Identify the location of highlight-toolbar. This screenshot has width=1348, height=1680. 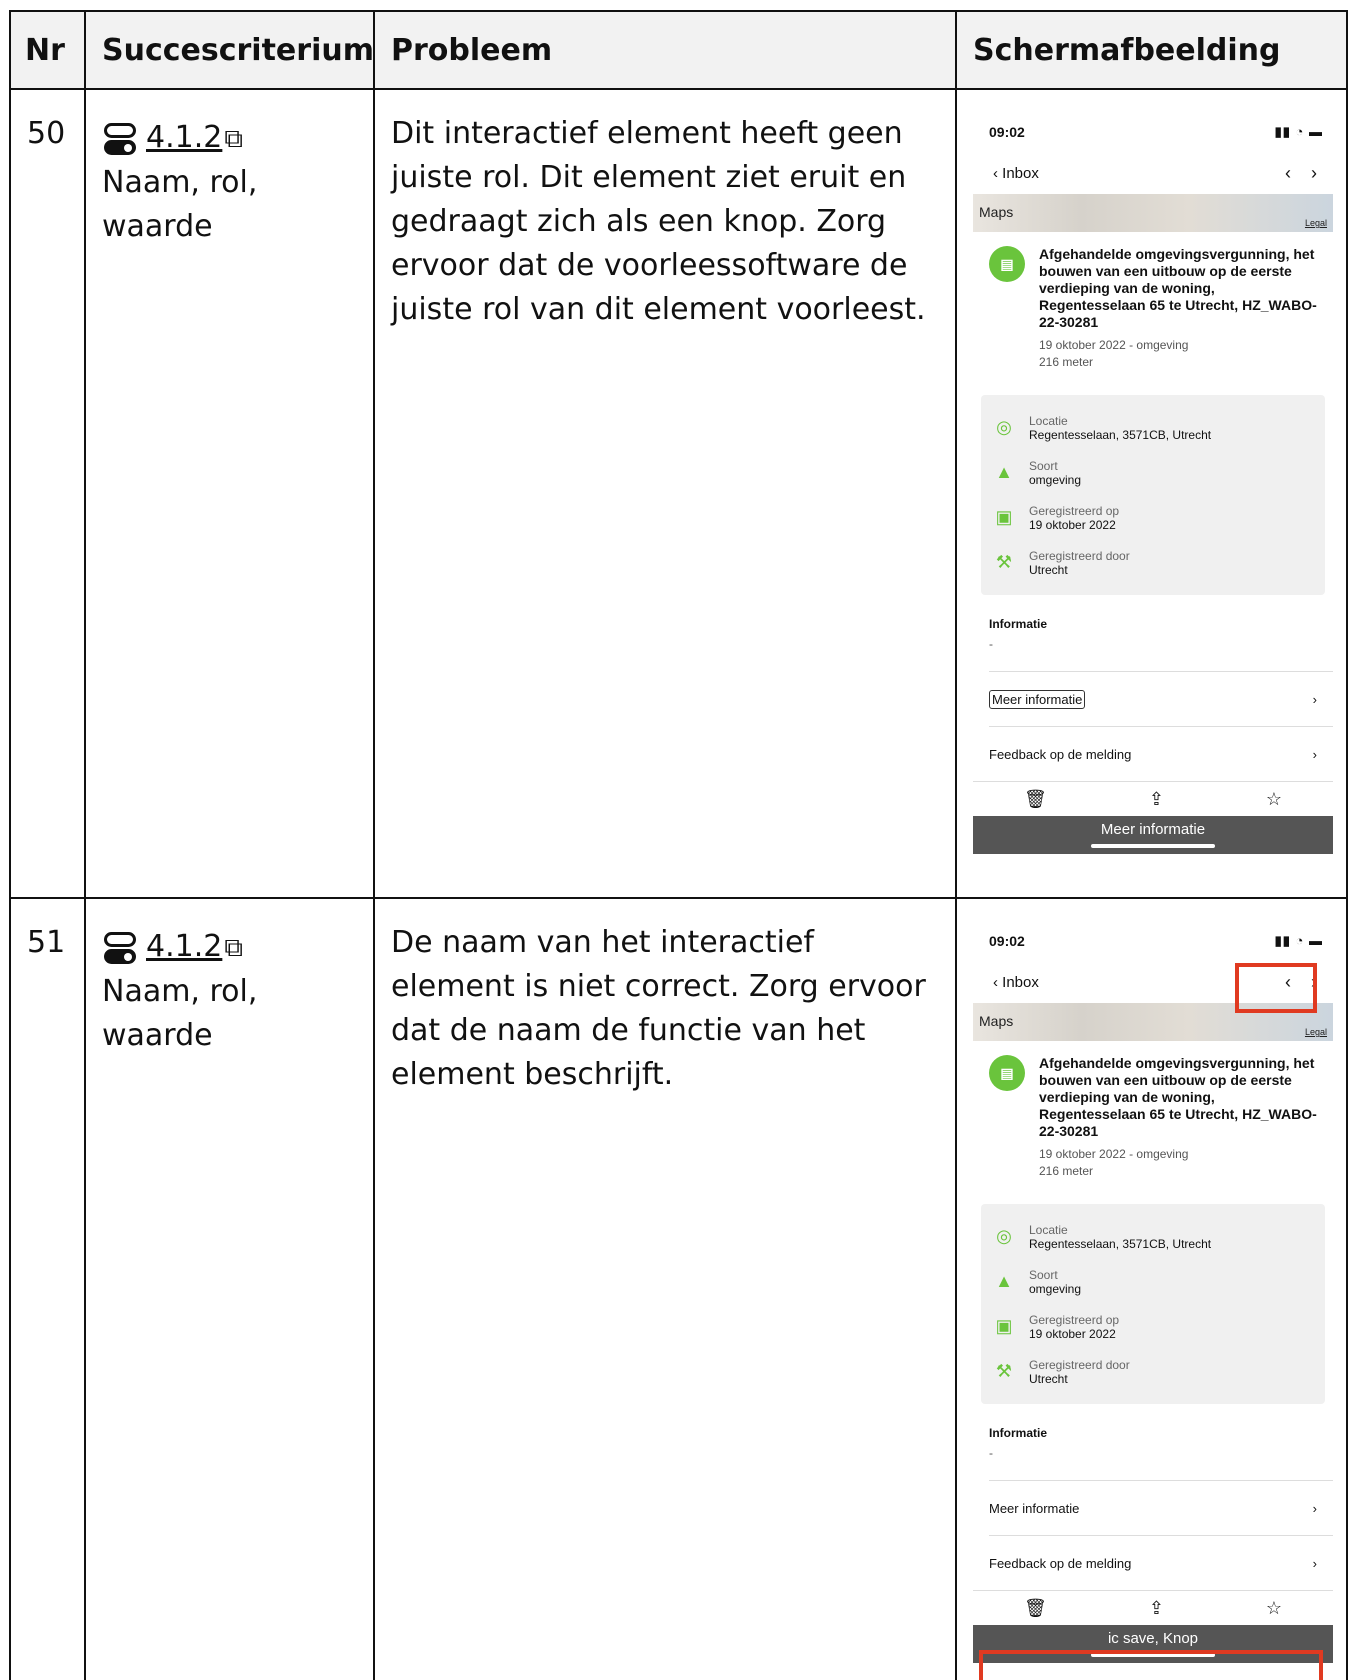
(1151, 1665).